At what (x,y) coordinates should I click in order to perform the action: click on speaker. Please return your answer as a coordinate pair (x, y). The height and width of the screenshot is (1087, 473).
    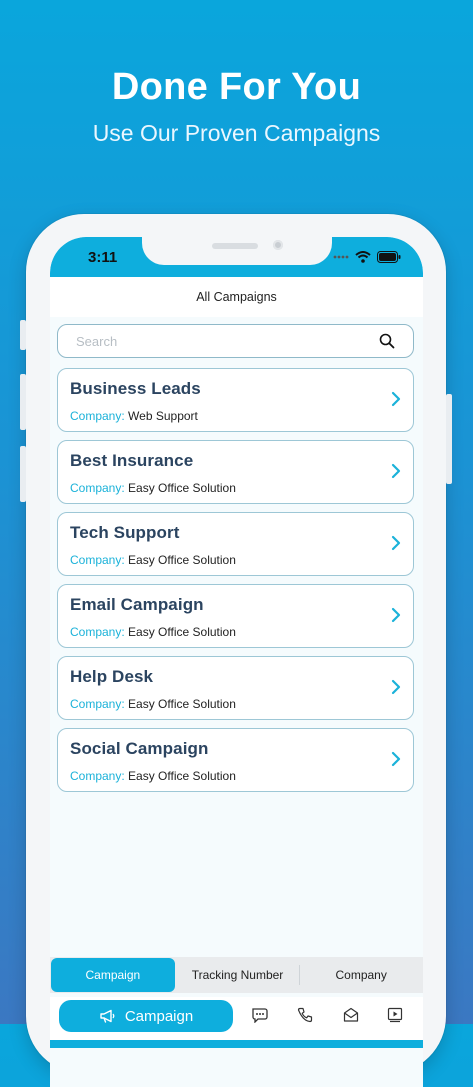
    Looking at the image, I should click on (235, 246).